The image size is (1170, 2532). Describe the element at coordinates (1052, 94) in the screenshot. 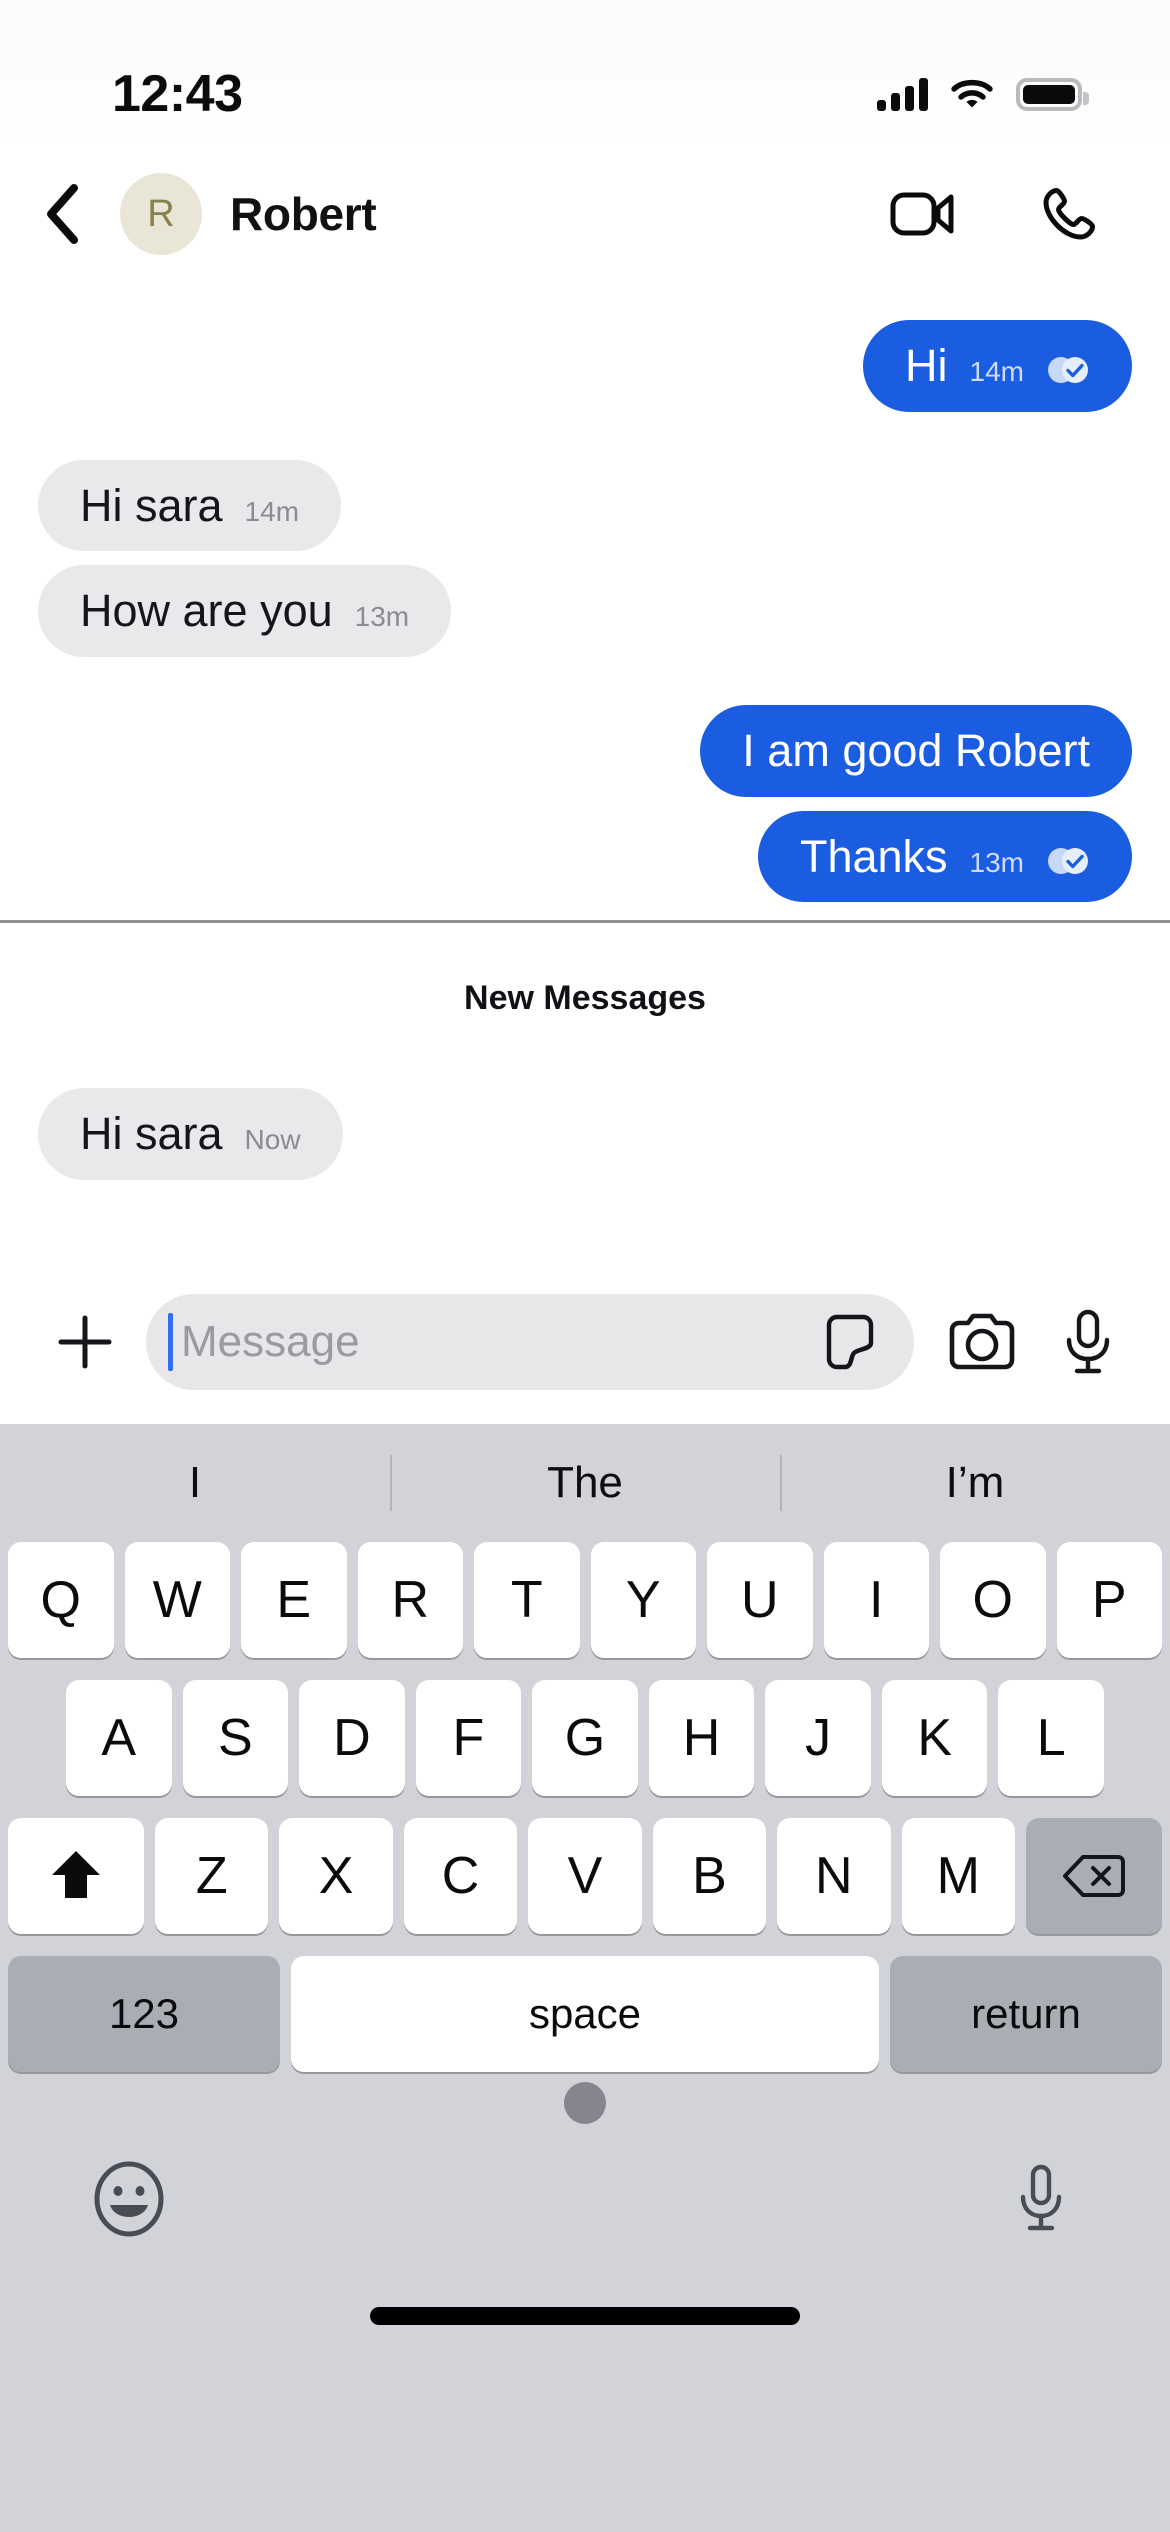

I see `battery-full-icon` at that location.